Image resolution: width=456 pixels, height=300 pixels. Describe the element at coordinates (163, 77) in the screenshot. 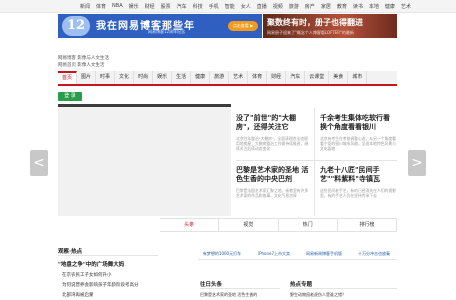

I see `channel-item: 娱乐` at that location.